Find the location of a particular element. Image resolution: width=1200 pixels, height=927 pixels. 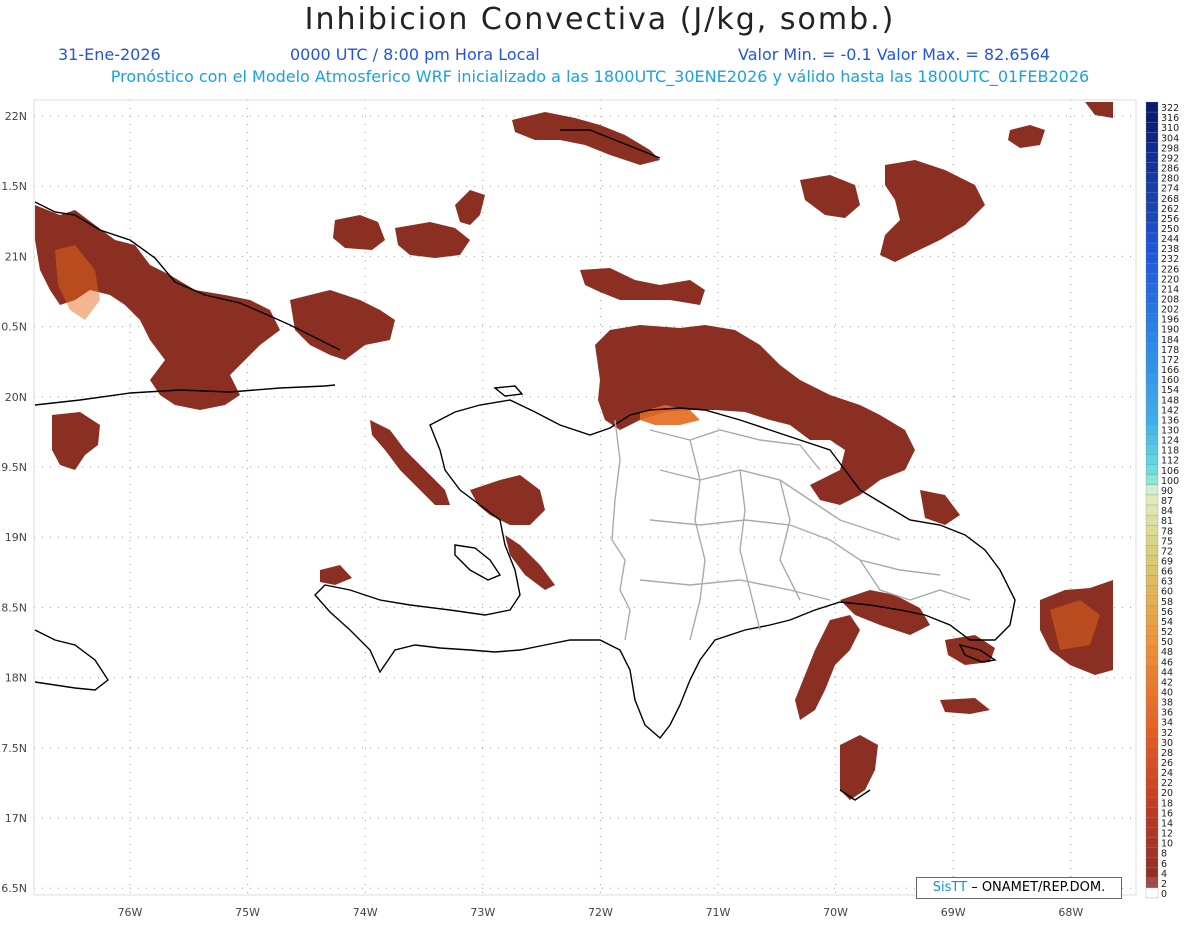

lat-label: 19N is located at coordinates (16, 537).